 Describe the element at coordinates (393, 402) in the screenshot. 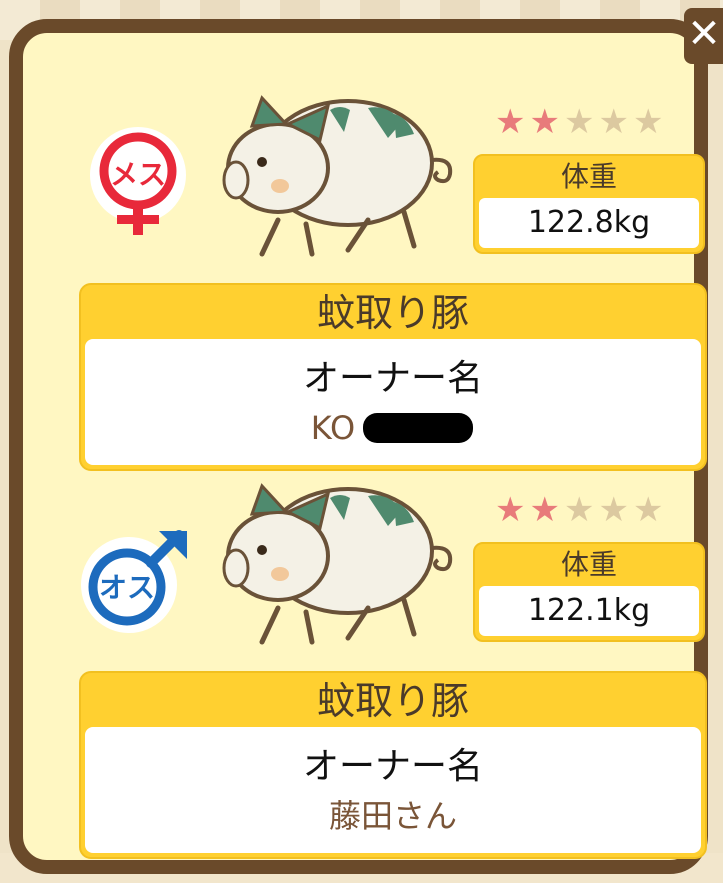

I see `owner-info: オーナー名 KO` at that location.